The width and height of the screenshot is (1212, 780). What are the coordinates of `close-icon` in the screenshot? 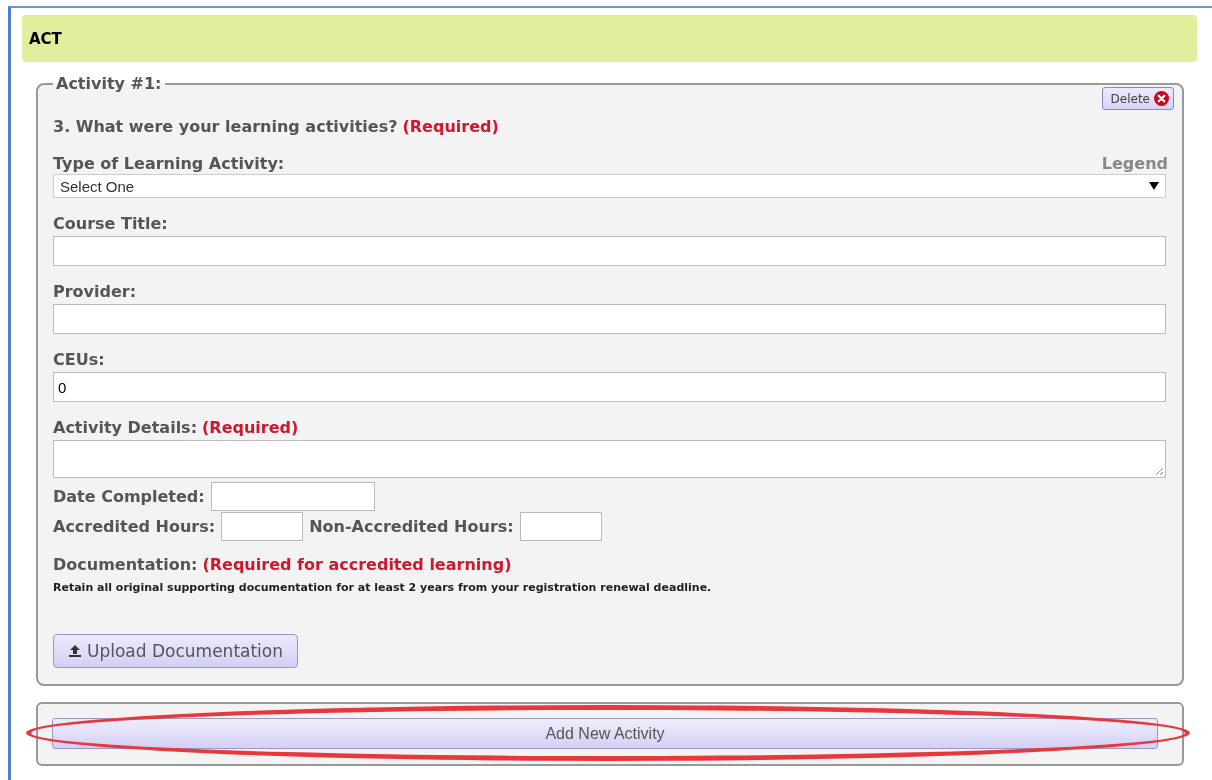 It's located at (1161, 98).